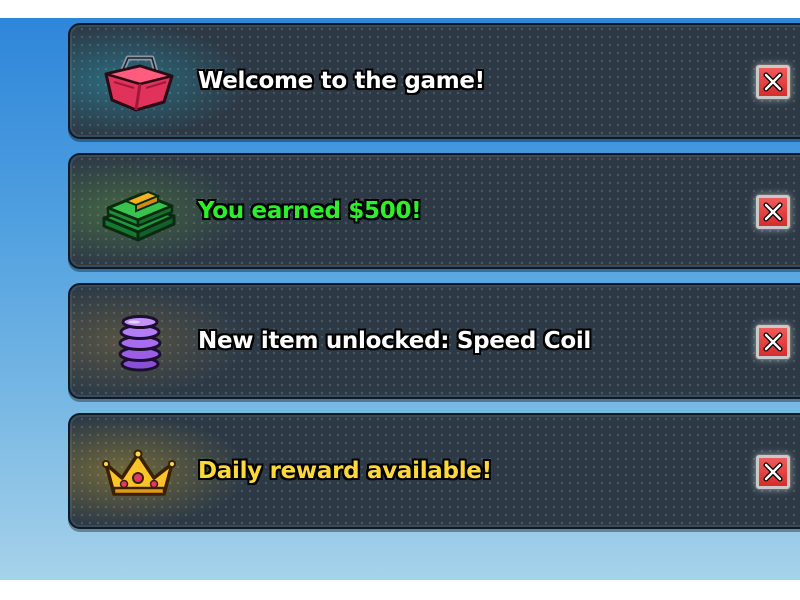 This screenshot has height=600, width=800. I want to click on crown-icon, so click(139, 473).